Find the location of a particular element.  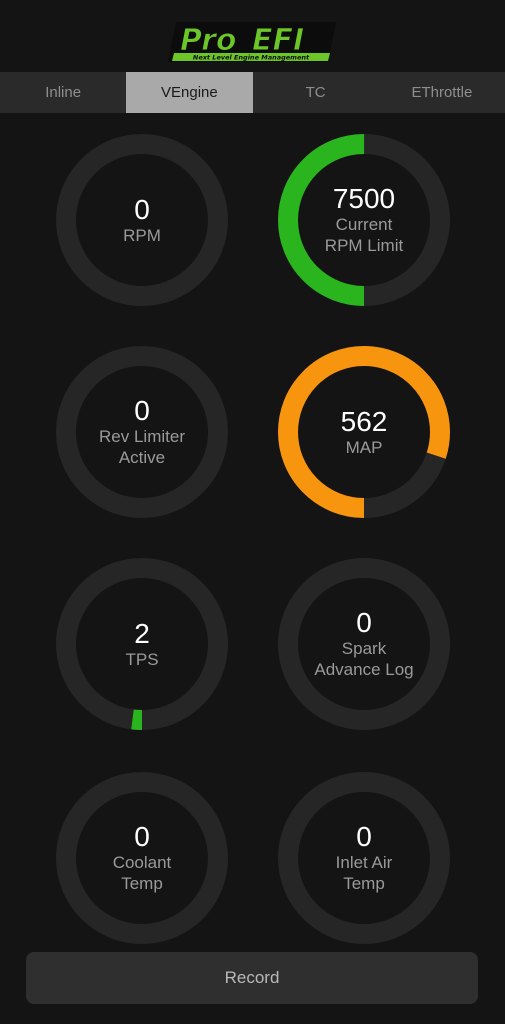

proefi-logo: Pro EFI Next Level Engine Management is located at coordinates (253, 44).